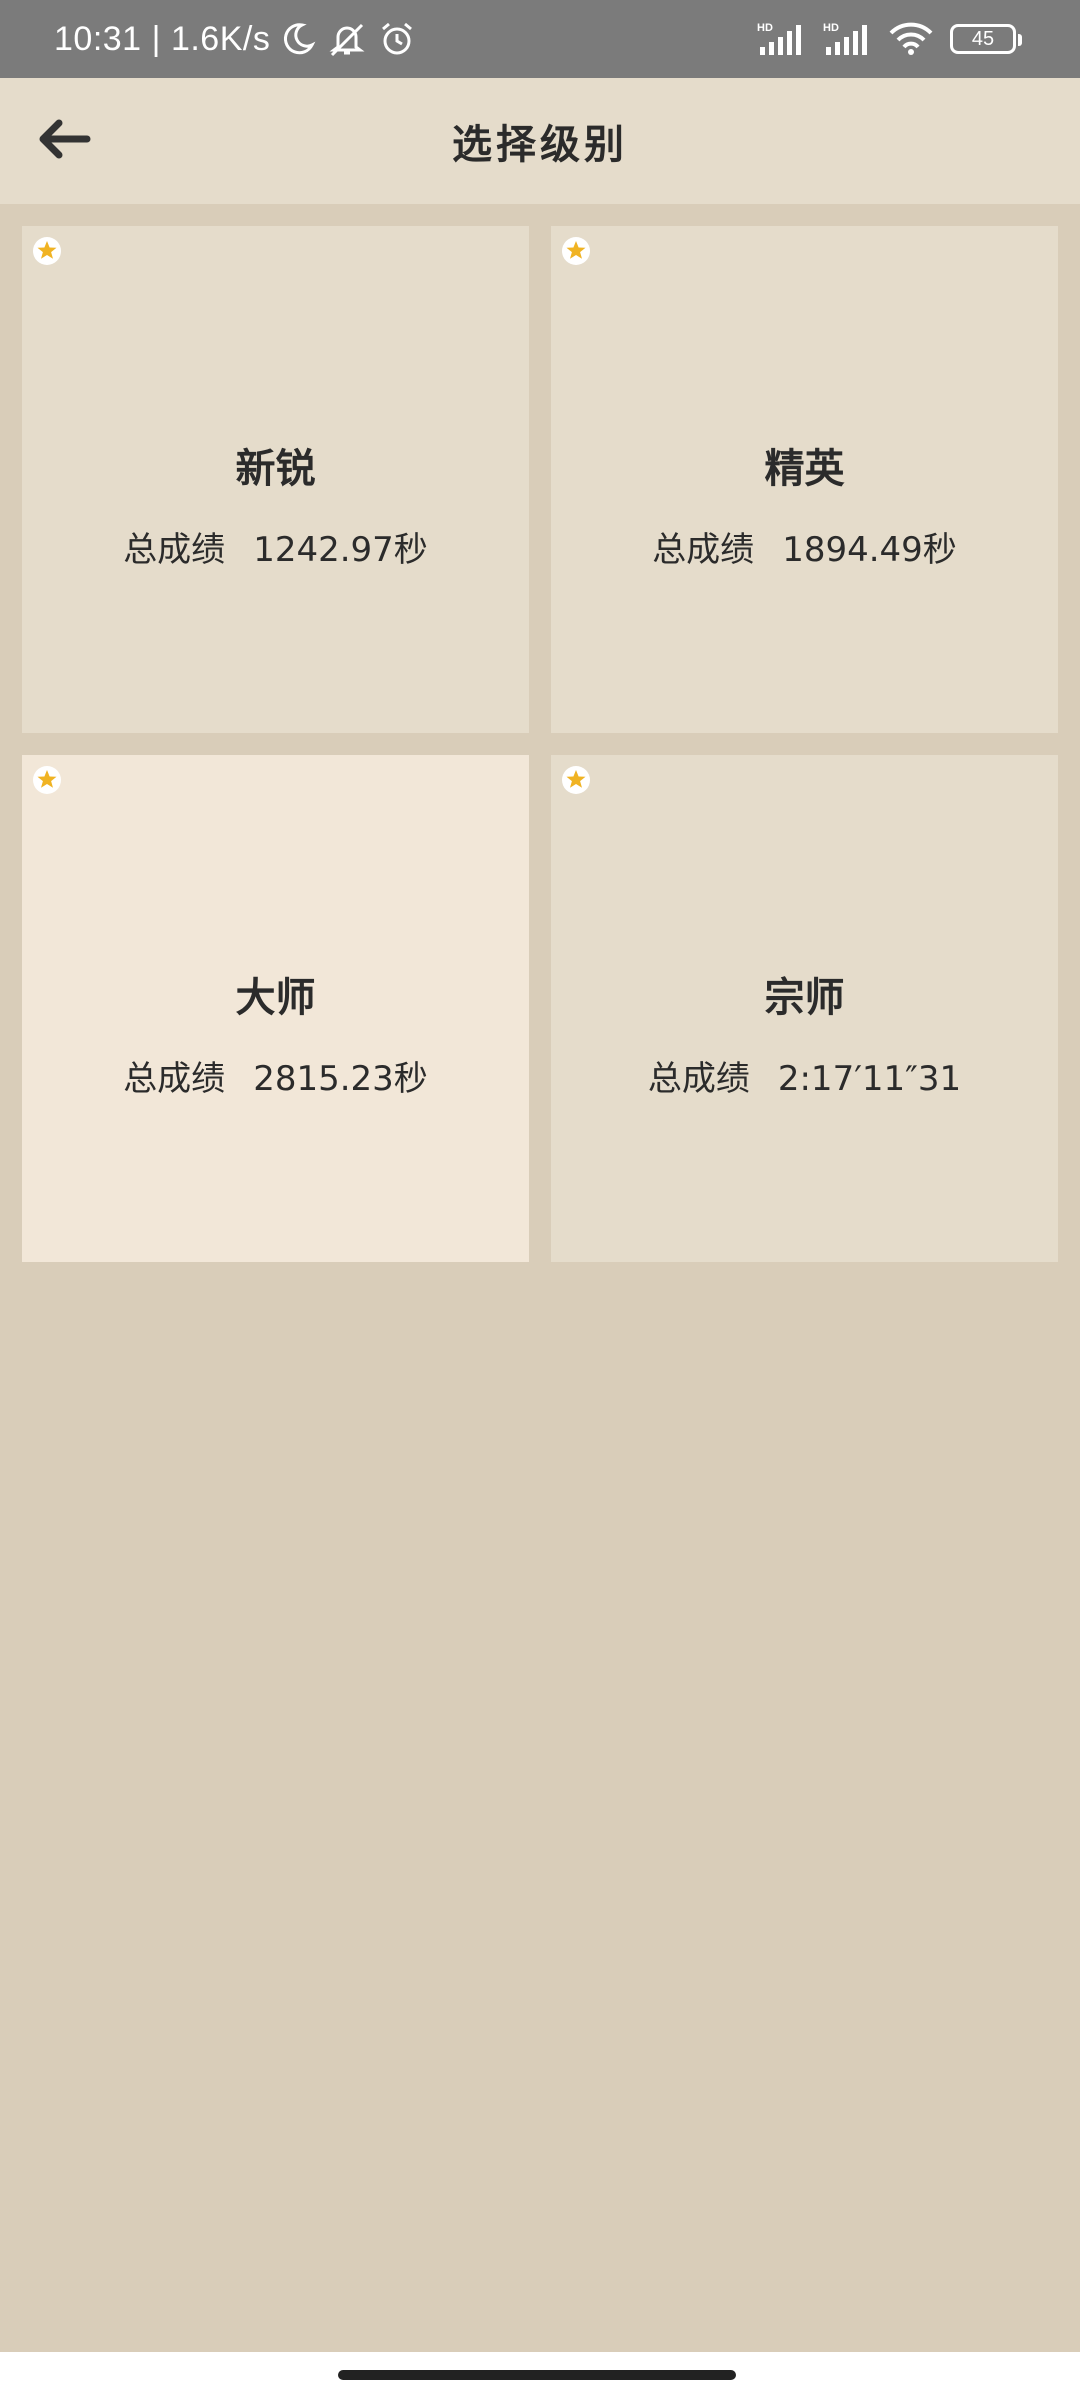 The width and height of the screenshot is (1080, 2400). What do you see at coordinates (98, 38) in the screenshot?
I see `status-time: 10:31` at bounding box center [98, 38].